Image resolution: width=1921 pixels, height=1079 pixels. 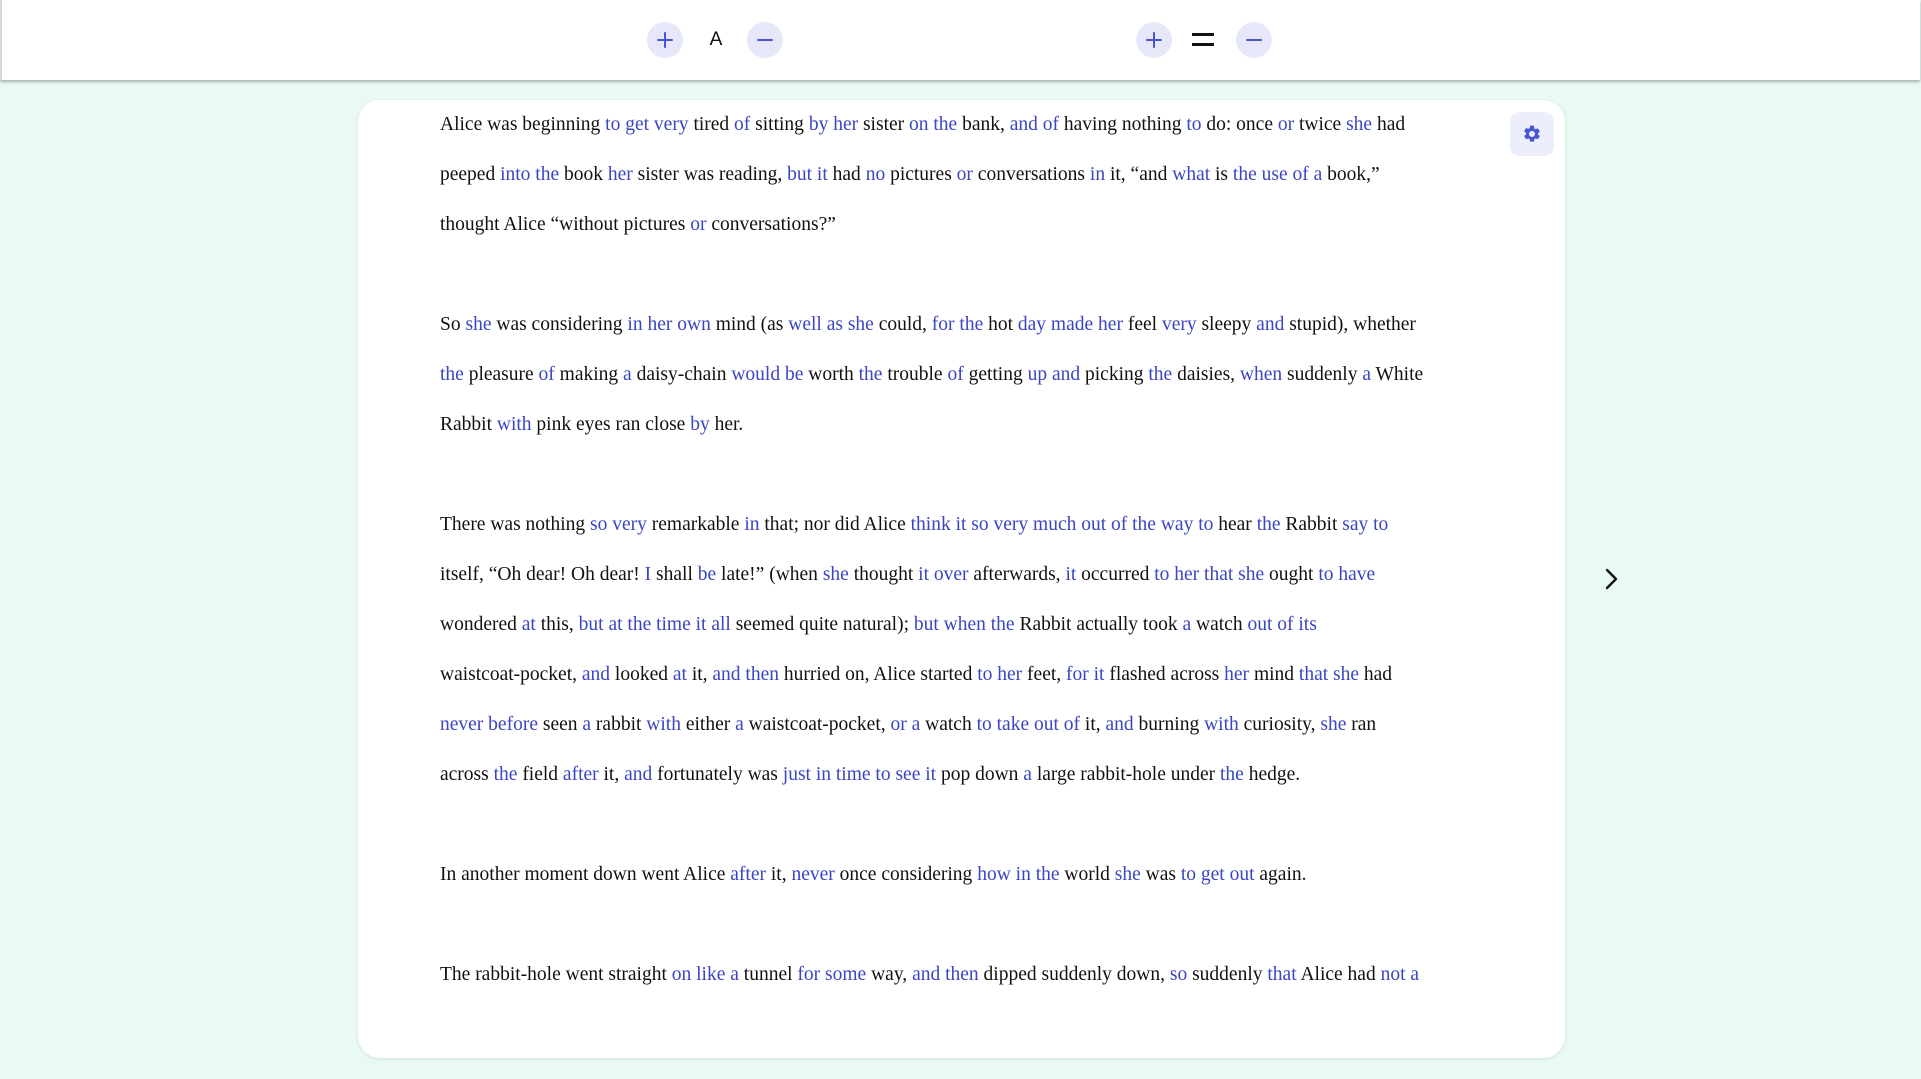 I want to click on text-segment: The rabbit-hole went straight, so click(x=556, y=974).